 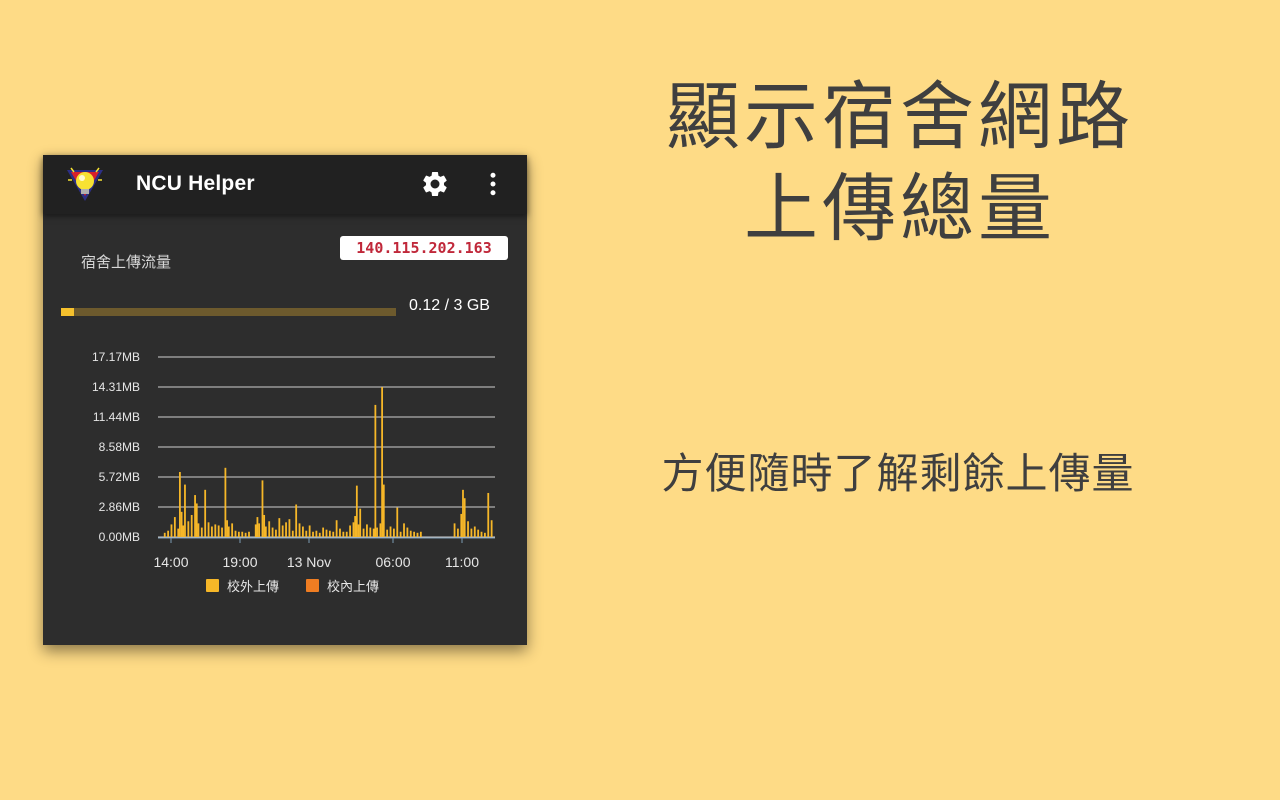 I want to click on usage-text: 0.12 / 3 GB, so click(x=449, y=305).